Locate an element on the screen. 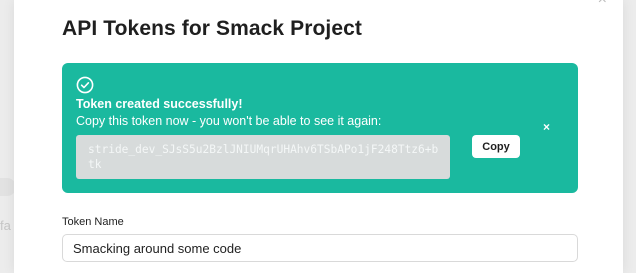 This screenshot has height=273, width=636. token-name-input is located at coordinates (320, 248).